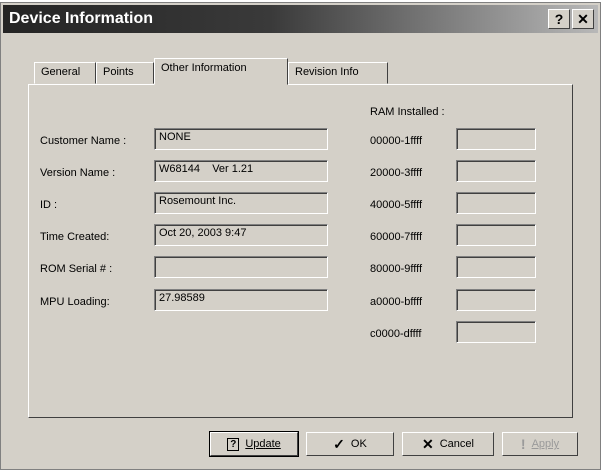 The width and height of the screenshot is (601, 470). I want to click on close-button: ✕, so click(583, 19).